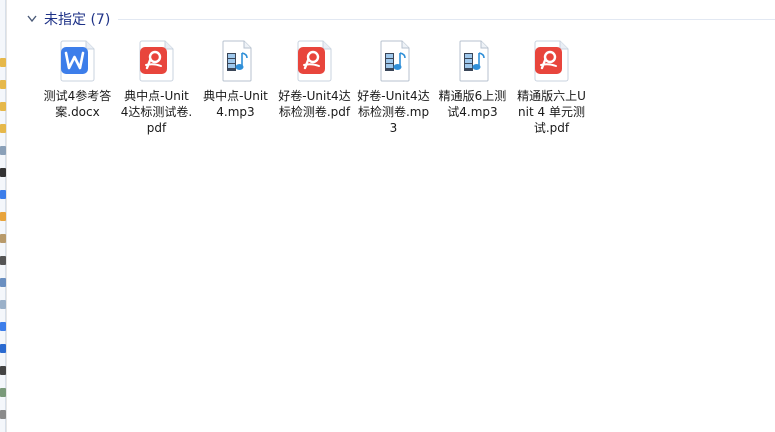  I want to click on chevron-down-icon, so click(32, 19).